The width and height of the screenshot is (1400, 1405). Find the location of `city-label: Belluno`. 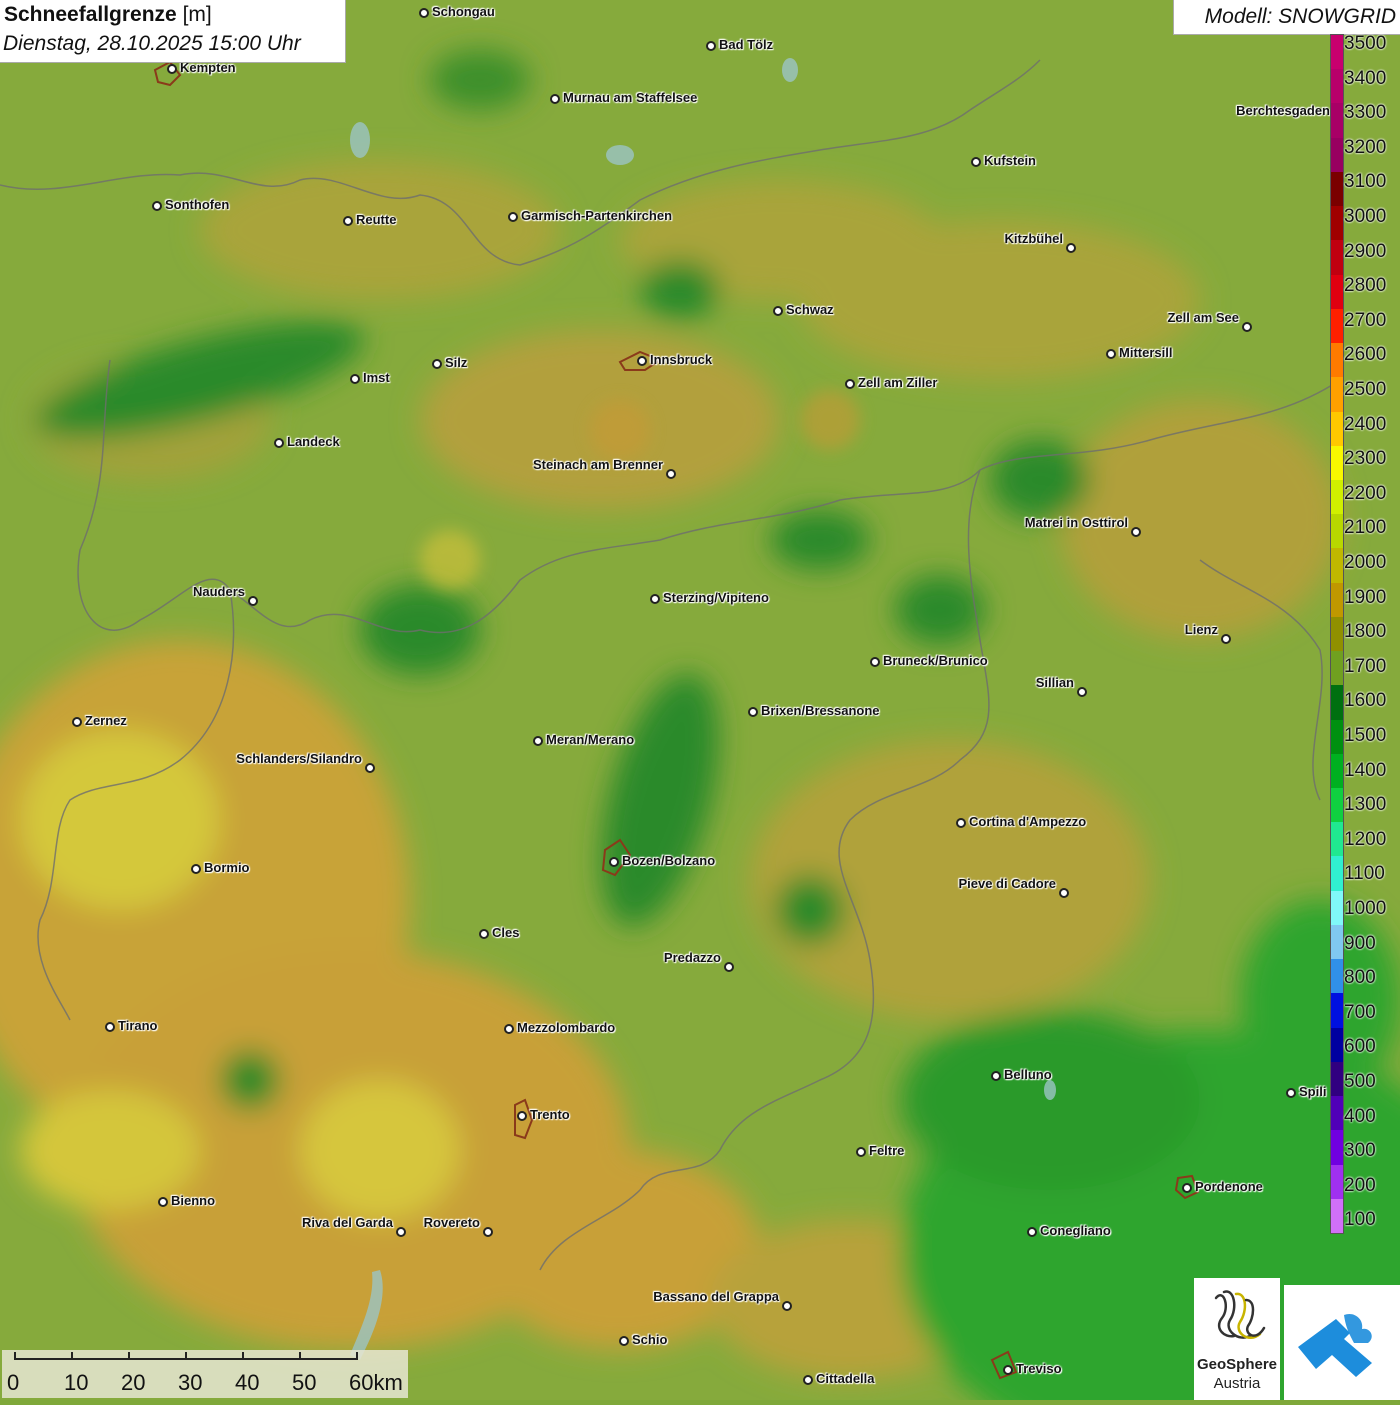

city-label: Belluno is located at coordinates (1028, 1074).